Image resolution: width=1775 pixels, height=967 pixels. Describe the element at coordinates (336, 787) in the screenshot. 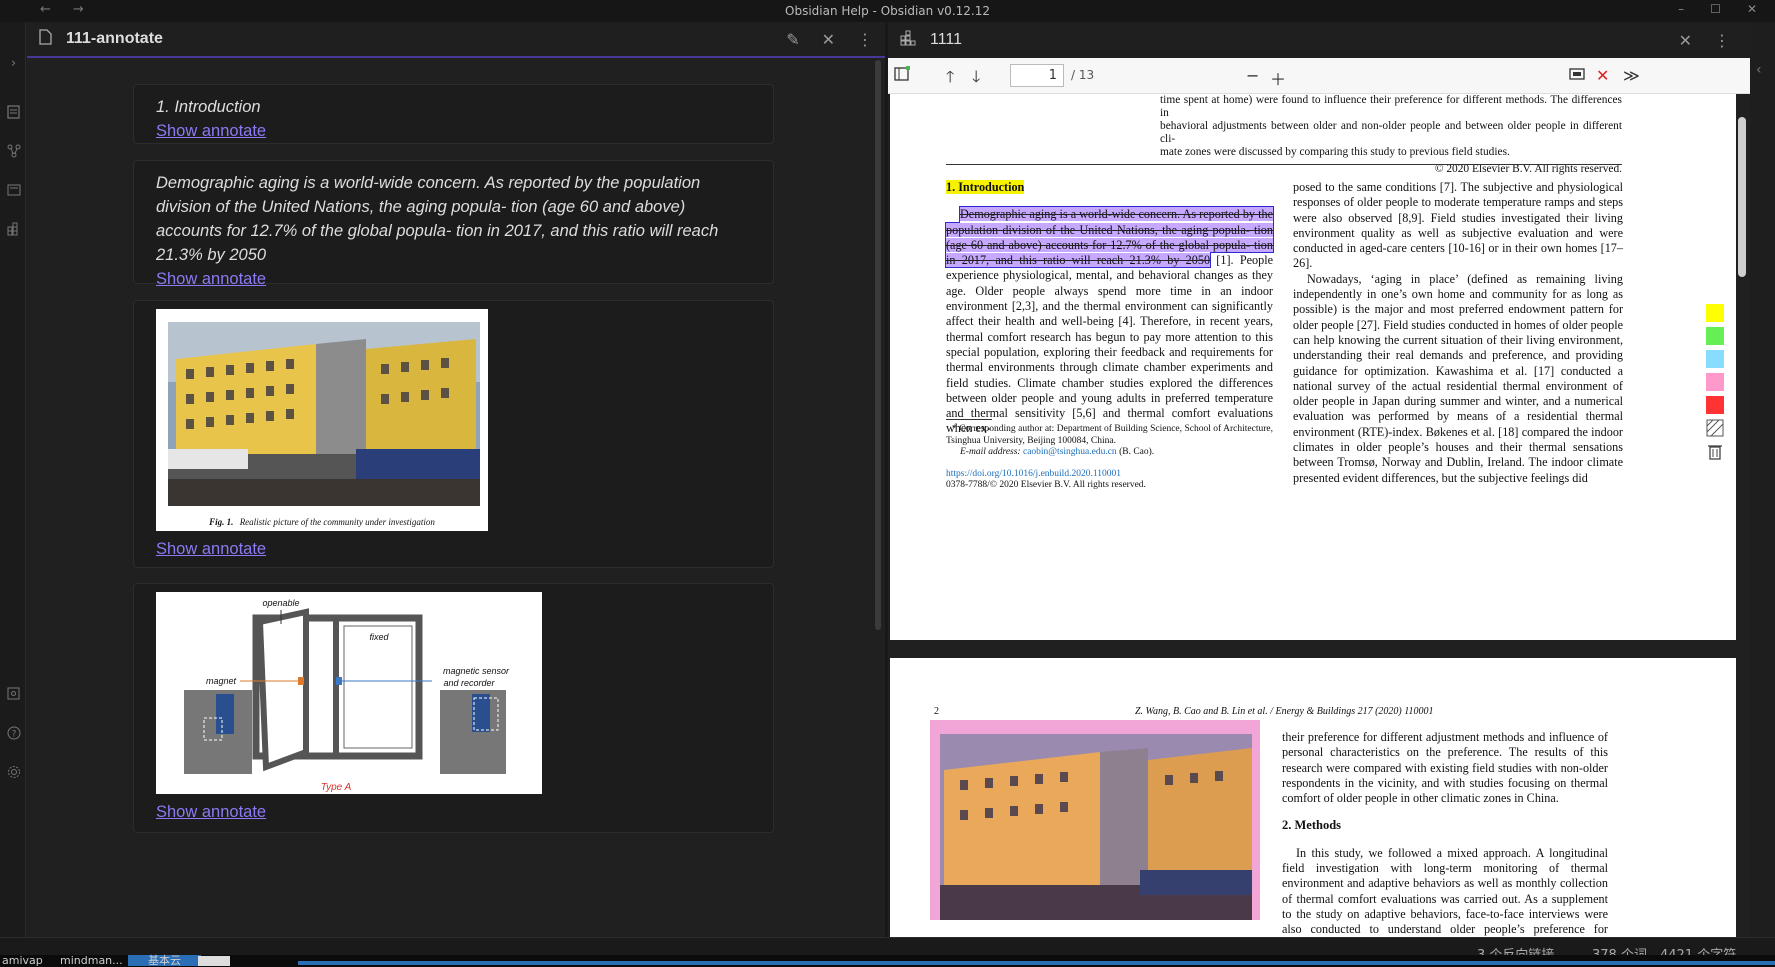

I see `type-a-label: Type A` at that location.